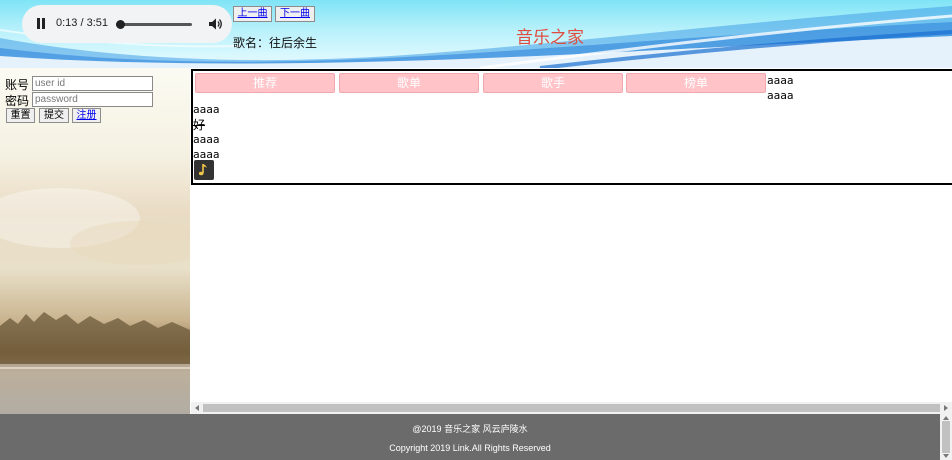 The width and height of the screenshot is (952, 460). Describe the element at coordinates (86, 115) in the screenshot. I see `register-button: 注册` at that location.